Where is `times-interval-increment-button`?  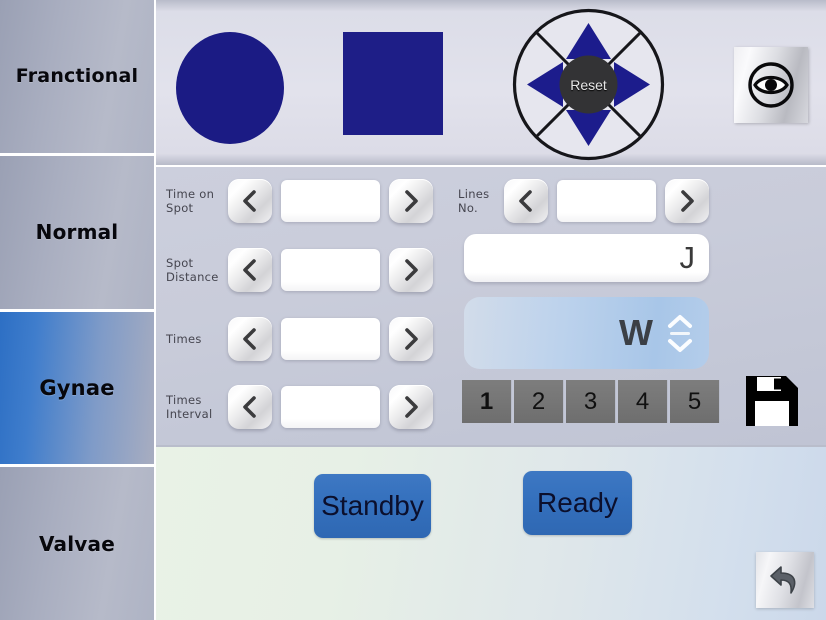 times-interval-increment-button is located at coordinates (411, 407).